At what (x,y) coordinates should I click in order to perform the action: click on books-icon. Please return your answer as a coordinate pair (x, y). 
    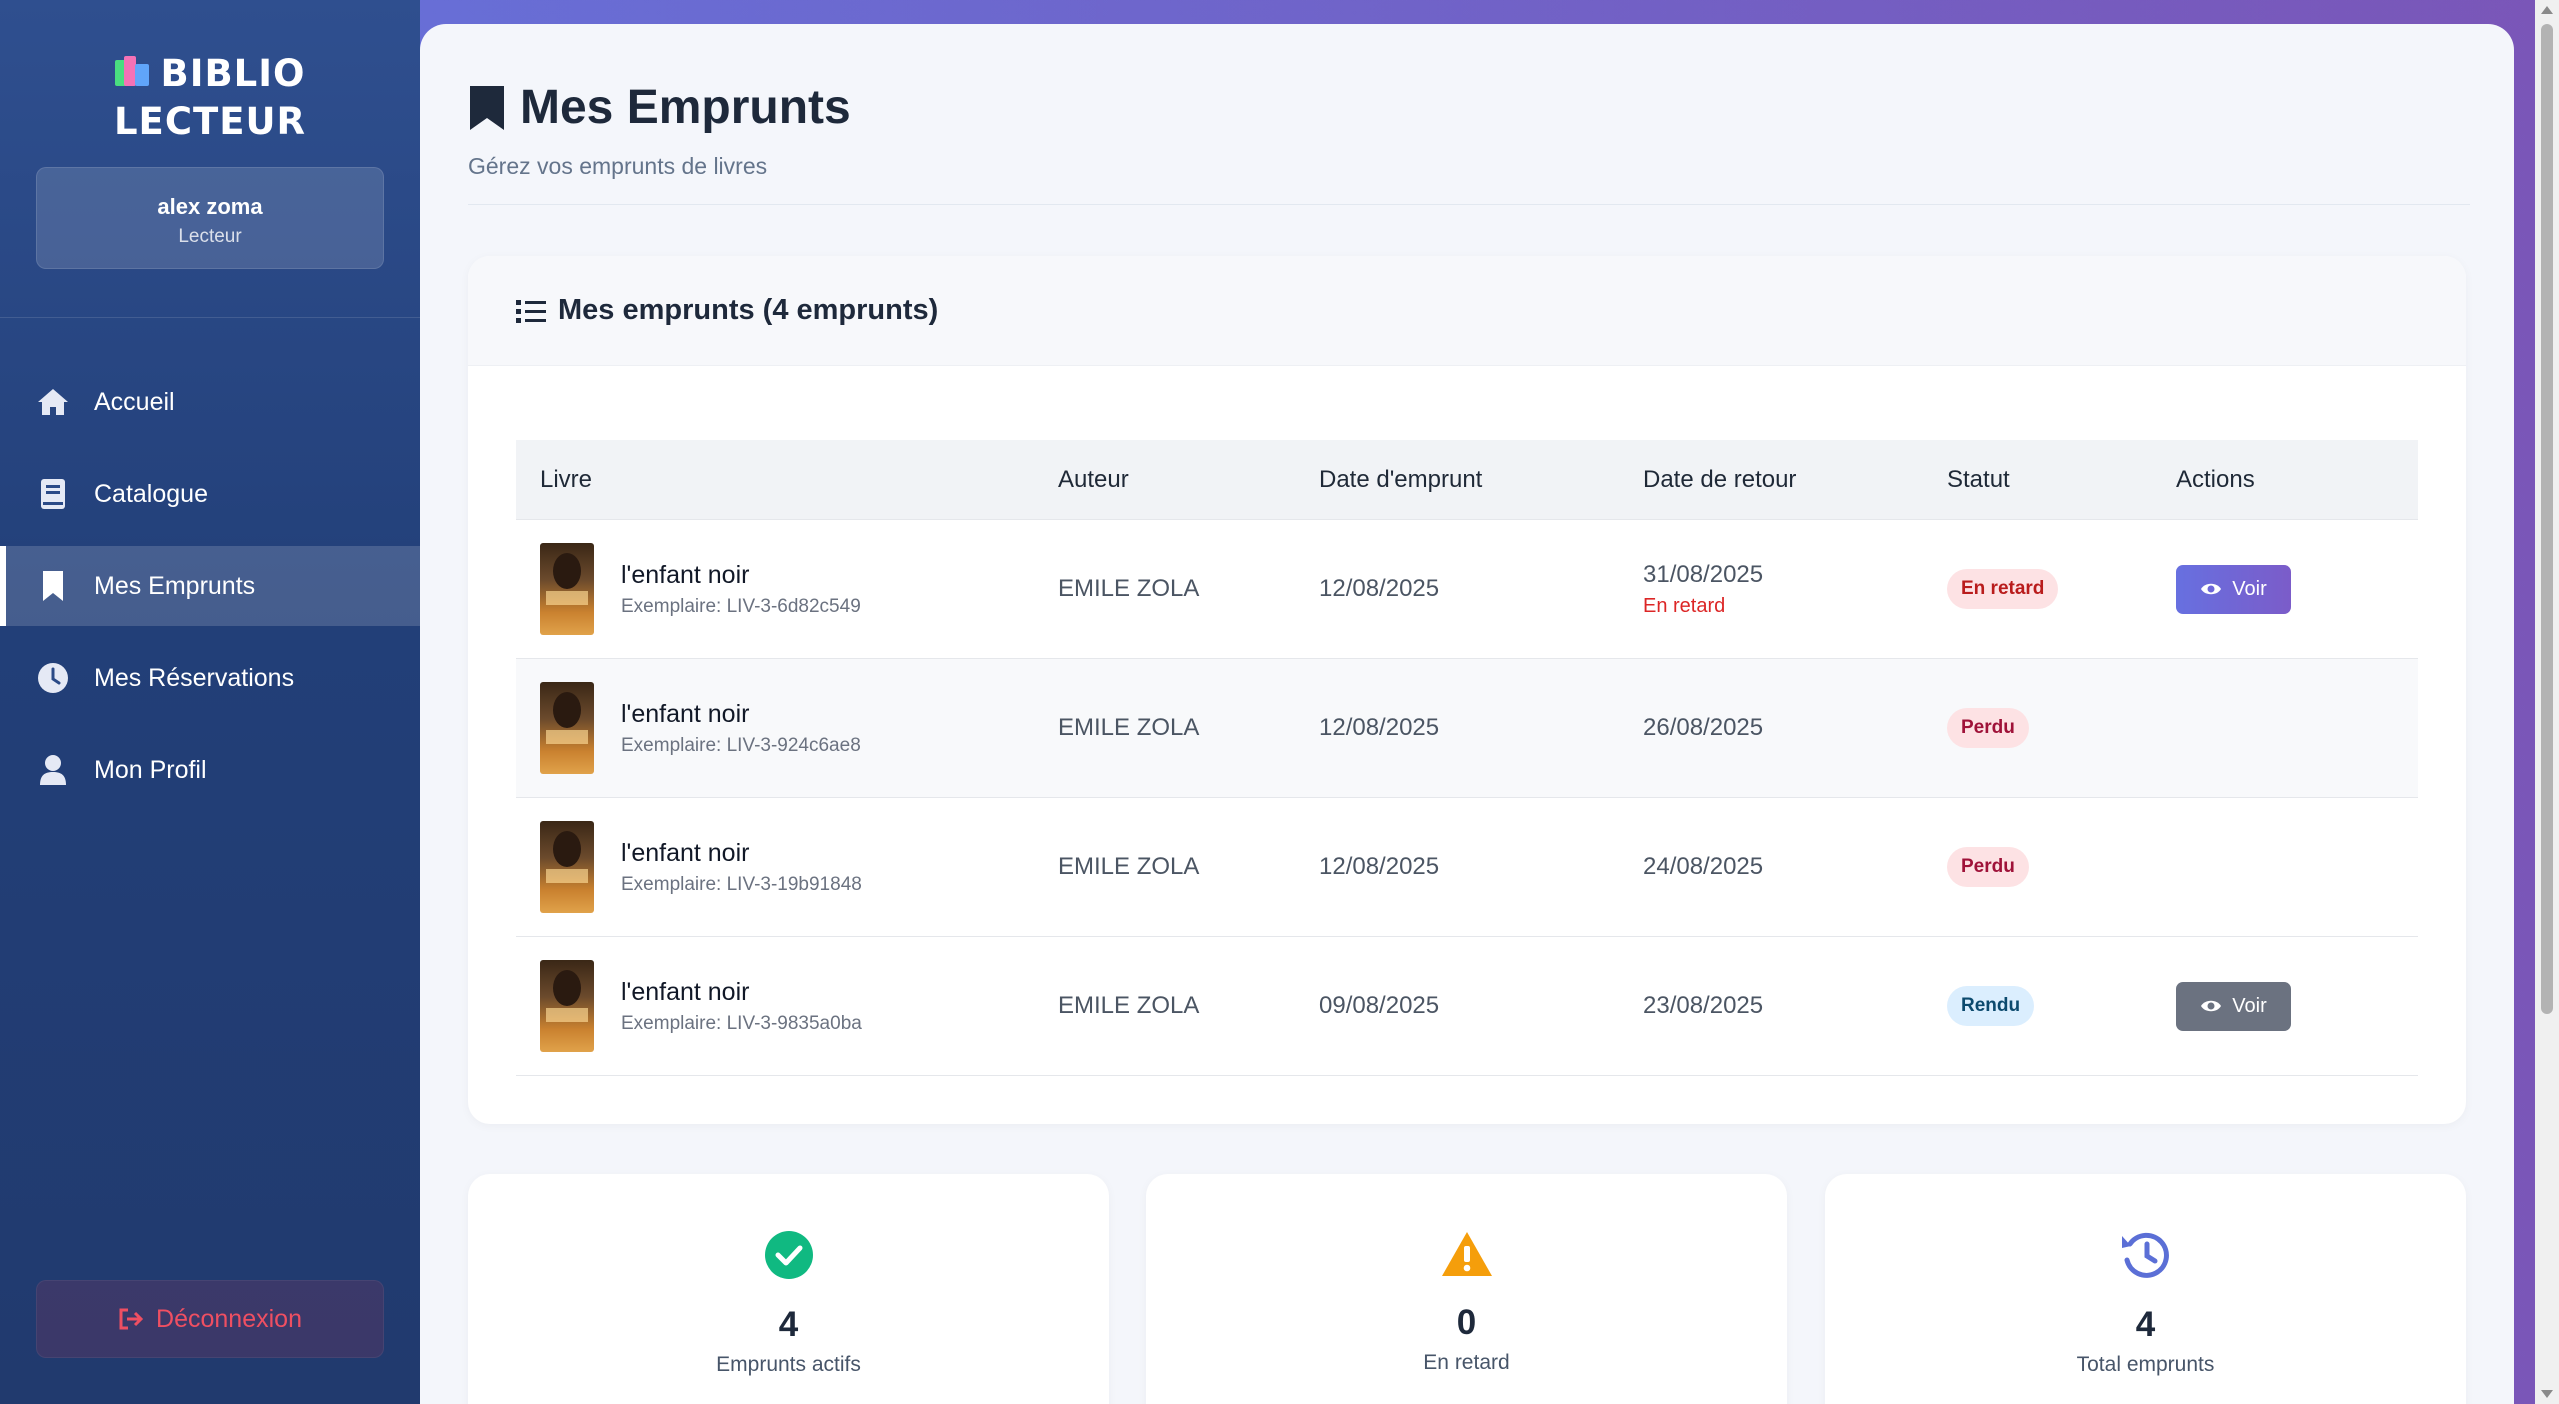
    Looking at the image, I should click on (132, 72).